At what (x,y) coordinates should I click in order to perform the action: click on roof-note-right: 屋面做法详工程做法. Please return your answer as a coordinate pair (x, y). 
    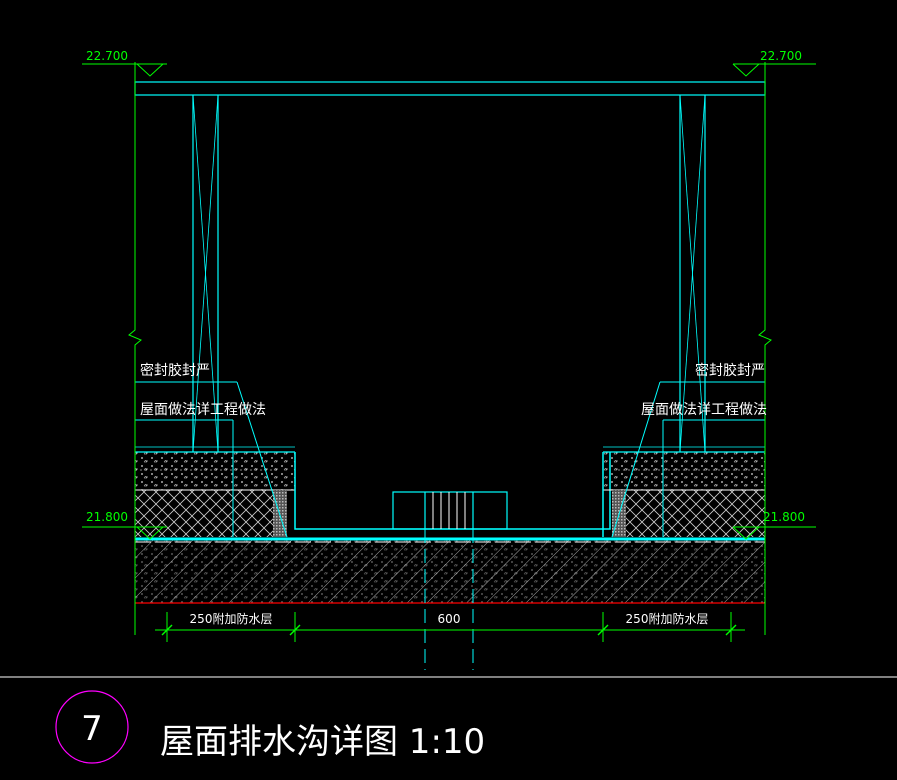
    Looking at the image, I should click on (704, 410).